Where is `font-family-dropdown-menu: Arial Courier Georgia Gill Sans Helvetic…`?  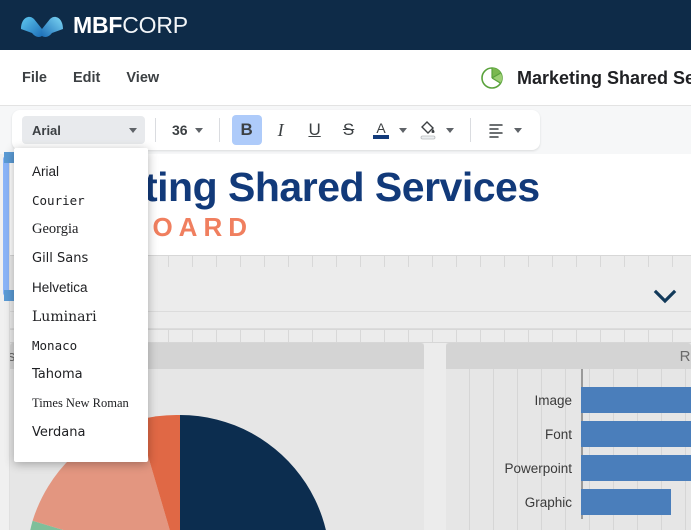 font-family-dropdown-menu: Arial Courier Georgia Gill Sans Helvetic… is located at coordinates (81, 305).